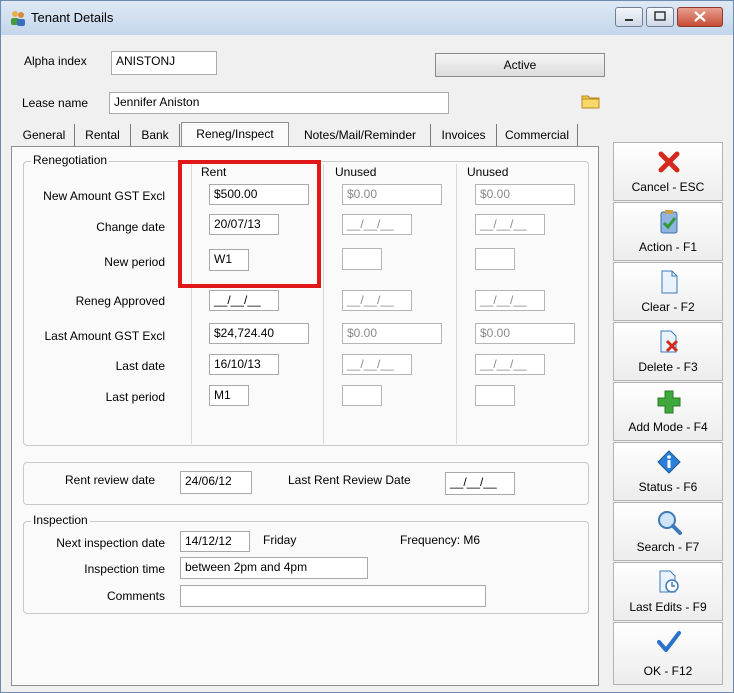 The image size is (734, 693). Describe the element at coordinates (72, 17) in the screenshot. I see `window-title: Tenant Details` at that location.